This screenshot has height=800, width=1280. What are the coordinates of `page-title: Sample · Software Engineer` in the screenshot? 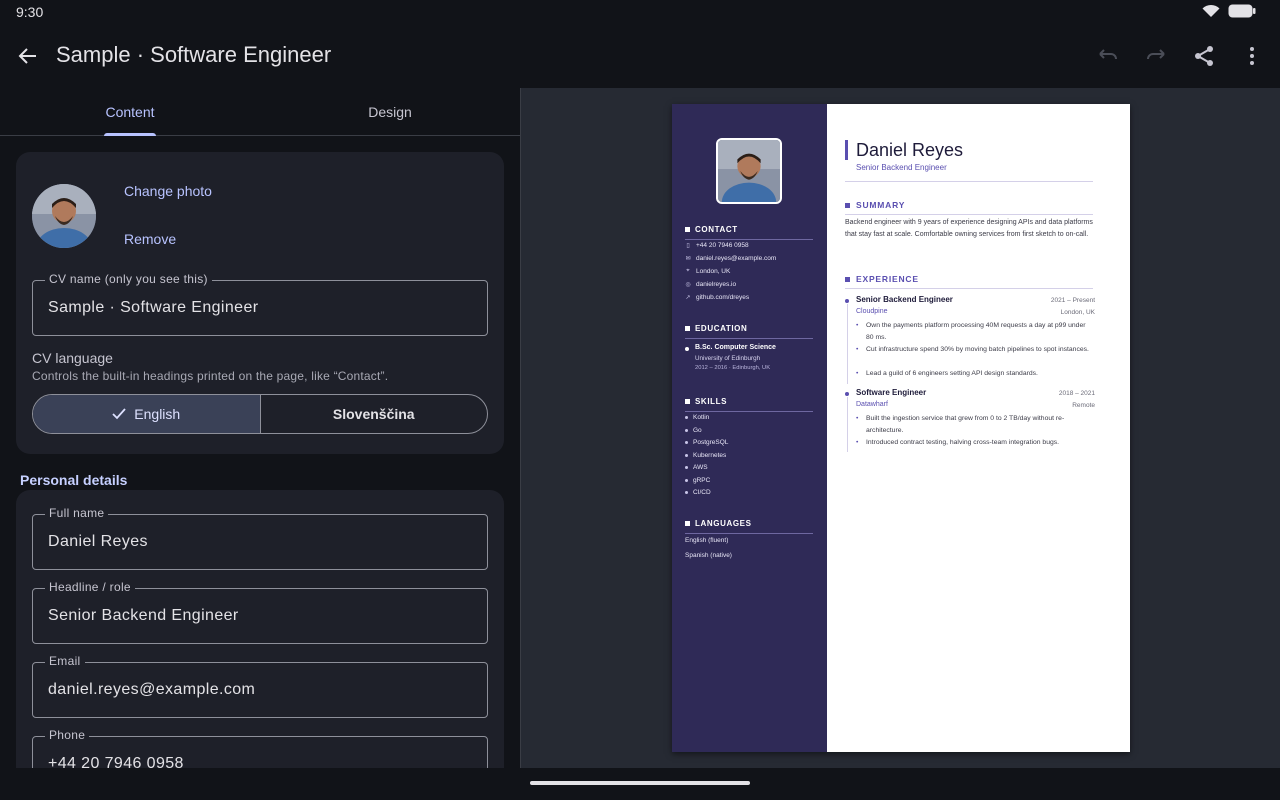 It's located at (194, 54).